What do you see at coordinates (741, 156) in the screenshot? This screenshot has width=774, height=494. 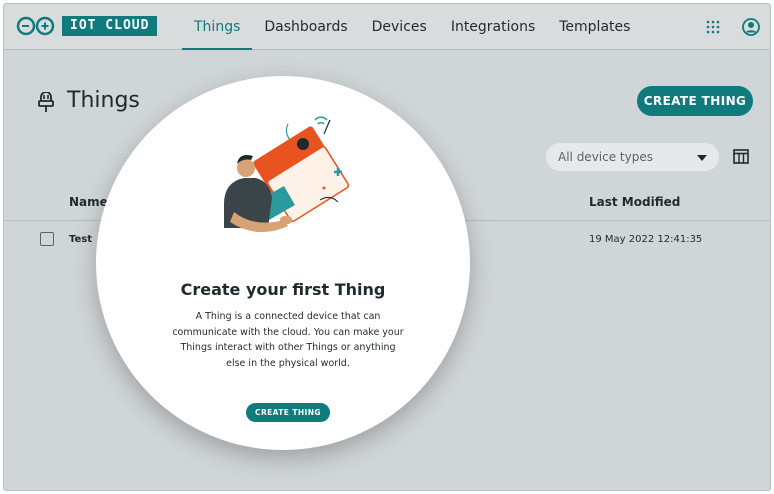 I see `columns-icon` at bounding box center [741, 156].